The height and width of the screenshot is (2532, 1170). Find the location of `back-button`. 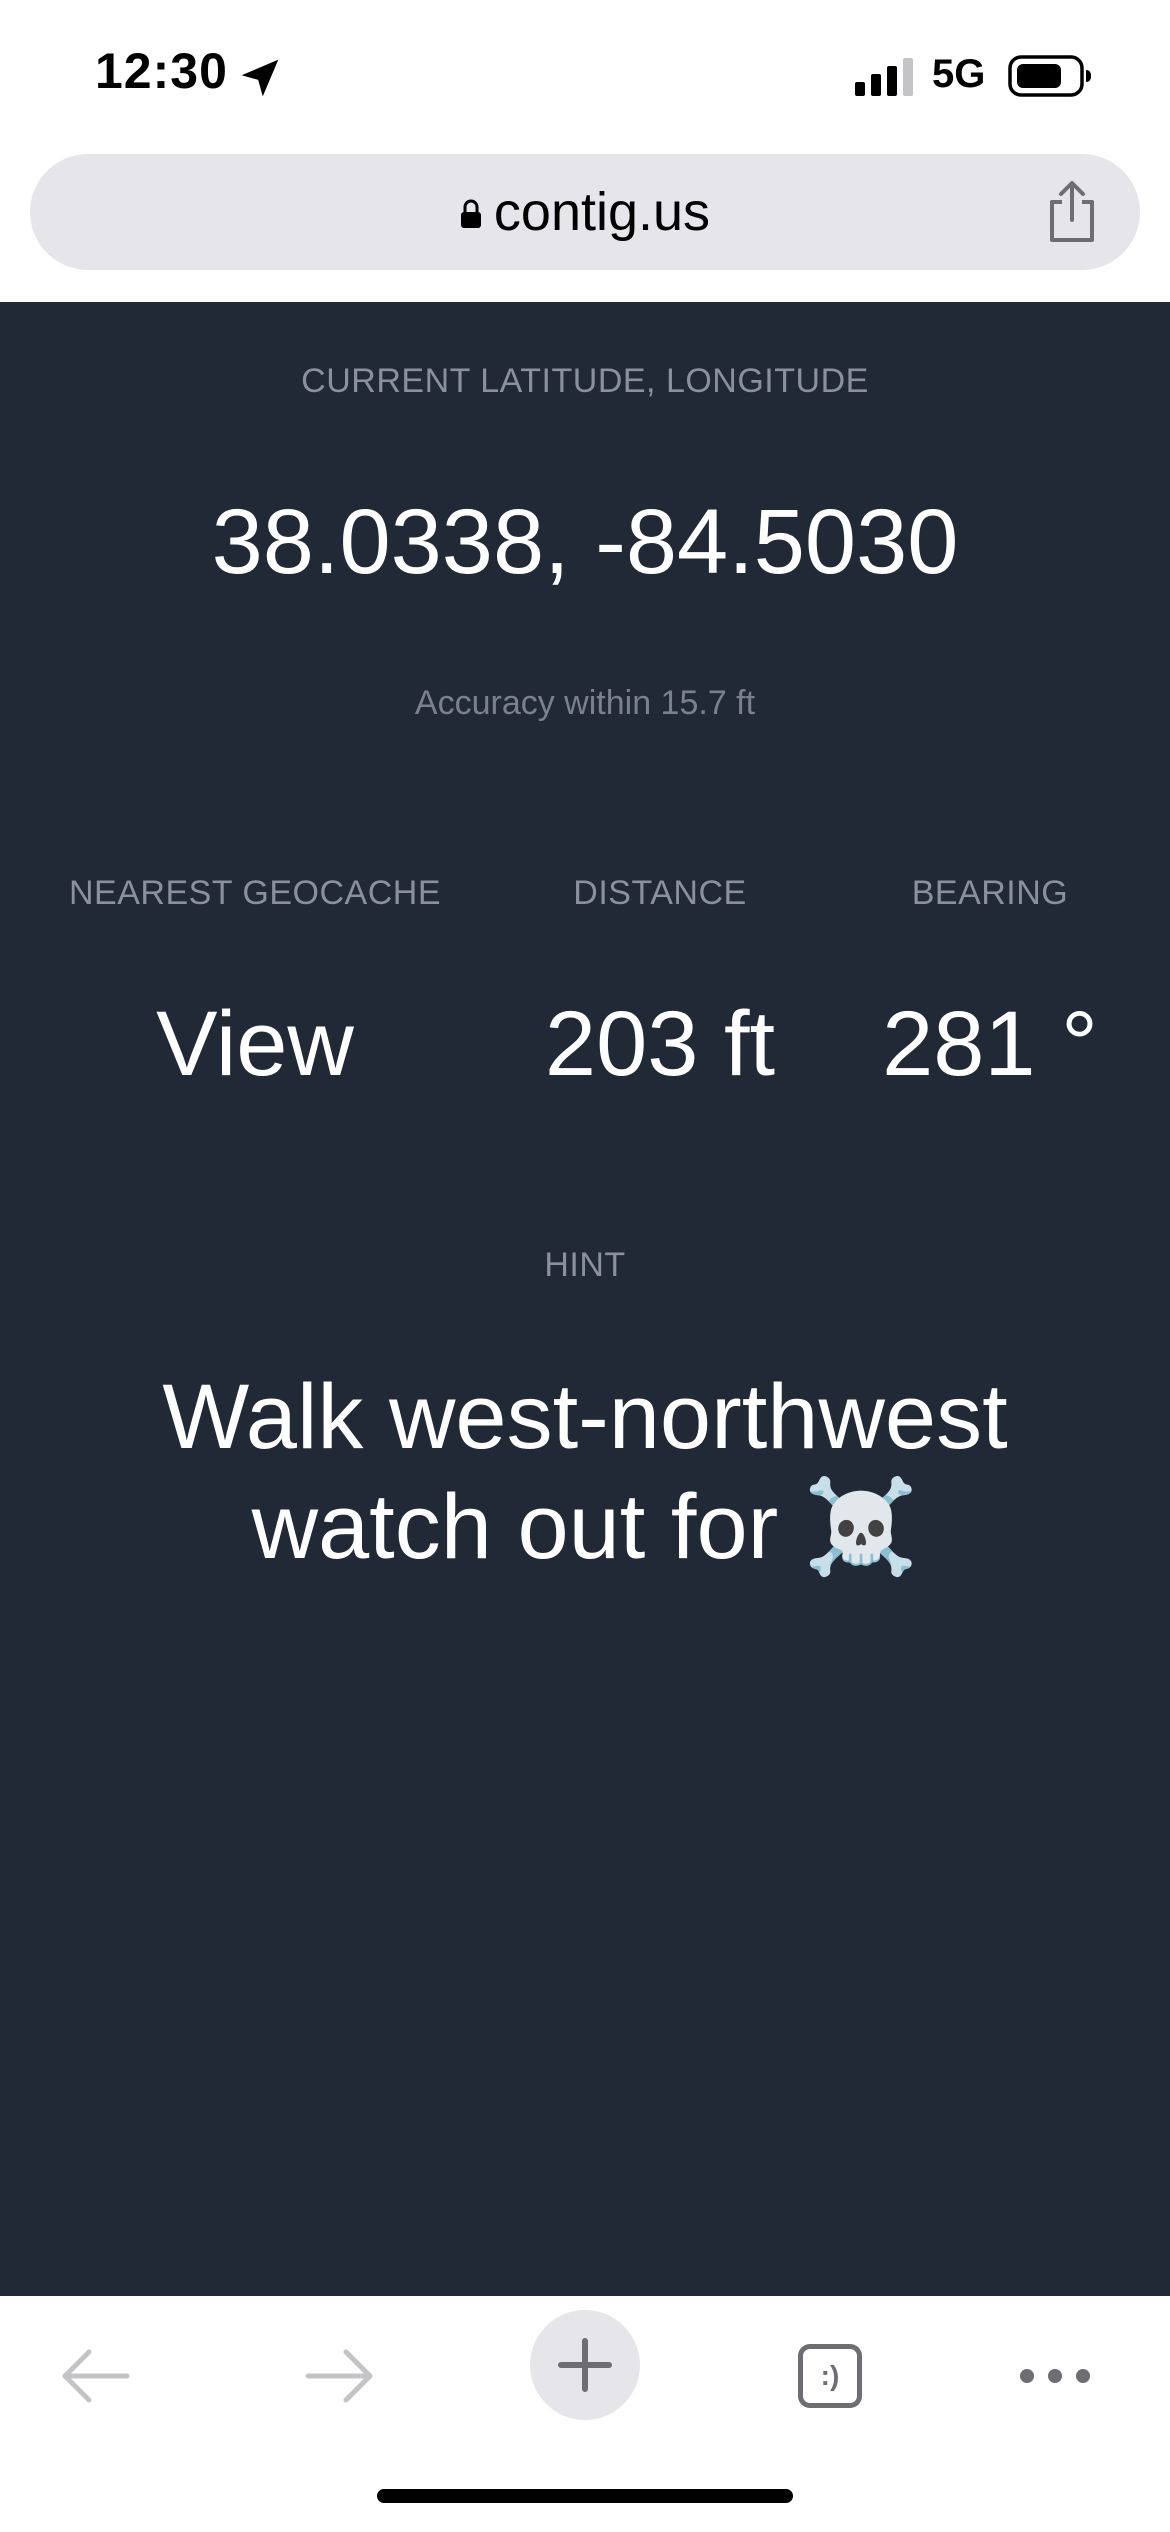

back-button is located at coordinates (95, 2376).